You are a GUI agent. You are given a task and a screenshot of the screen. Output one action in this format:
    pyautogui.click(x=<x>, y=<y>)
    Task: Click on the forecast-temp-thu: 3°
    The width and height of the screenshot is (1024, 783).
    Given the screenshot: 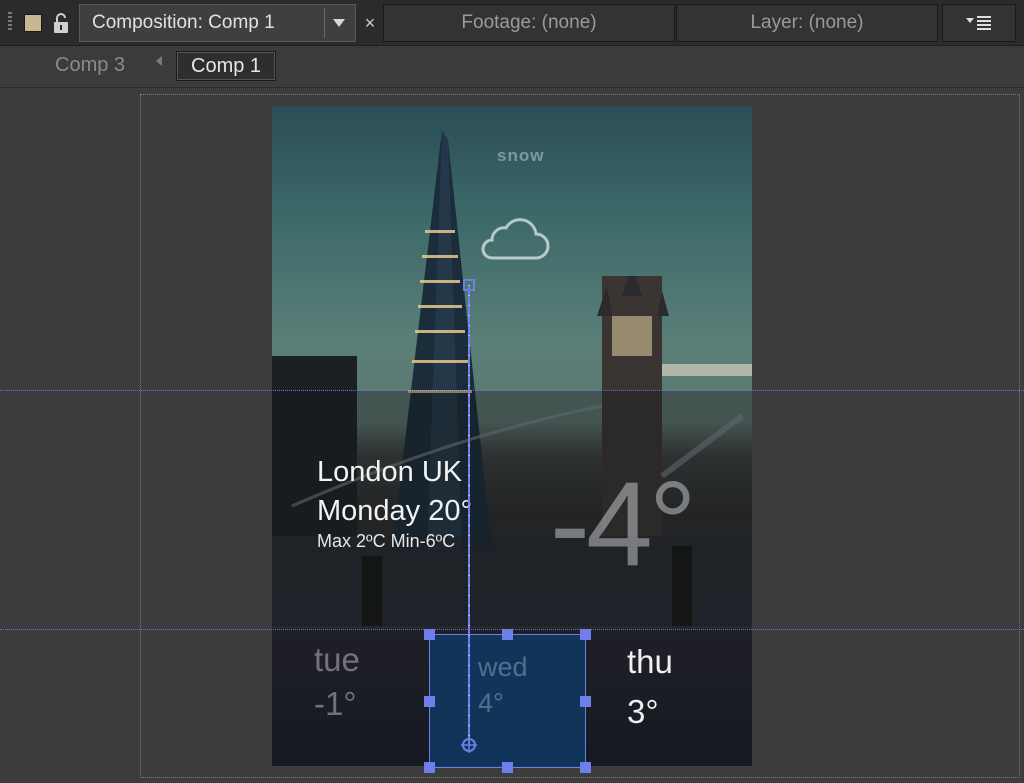 What is the action you would take?
    pyautogui.click(x=643, y=711)
    